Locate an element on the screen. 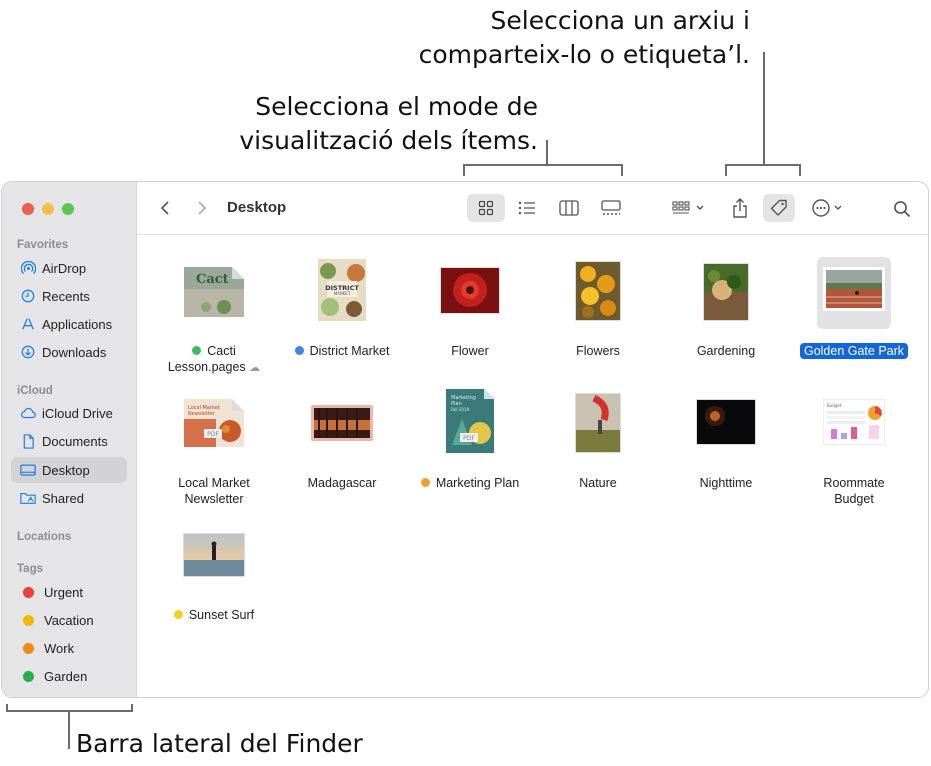  sidebar-item-applications: Applications is located at coordinates (69, 324).